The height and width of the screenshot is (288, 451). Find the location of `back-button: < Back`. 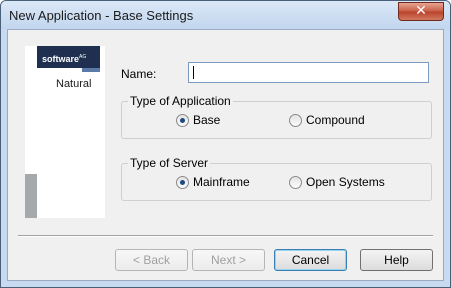

back-button: < Back is located at coordinates (151, 260).